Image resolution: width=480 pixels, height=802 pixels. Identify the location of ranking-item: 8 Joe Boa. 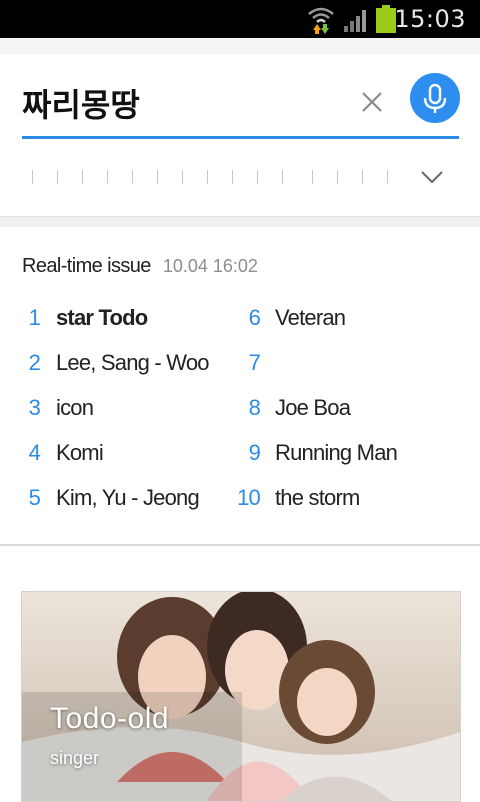
(335, 410).